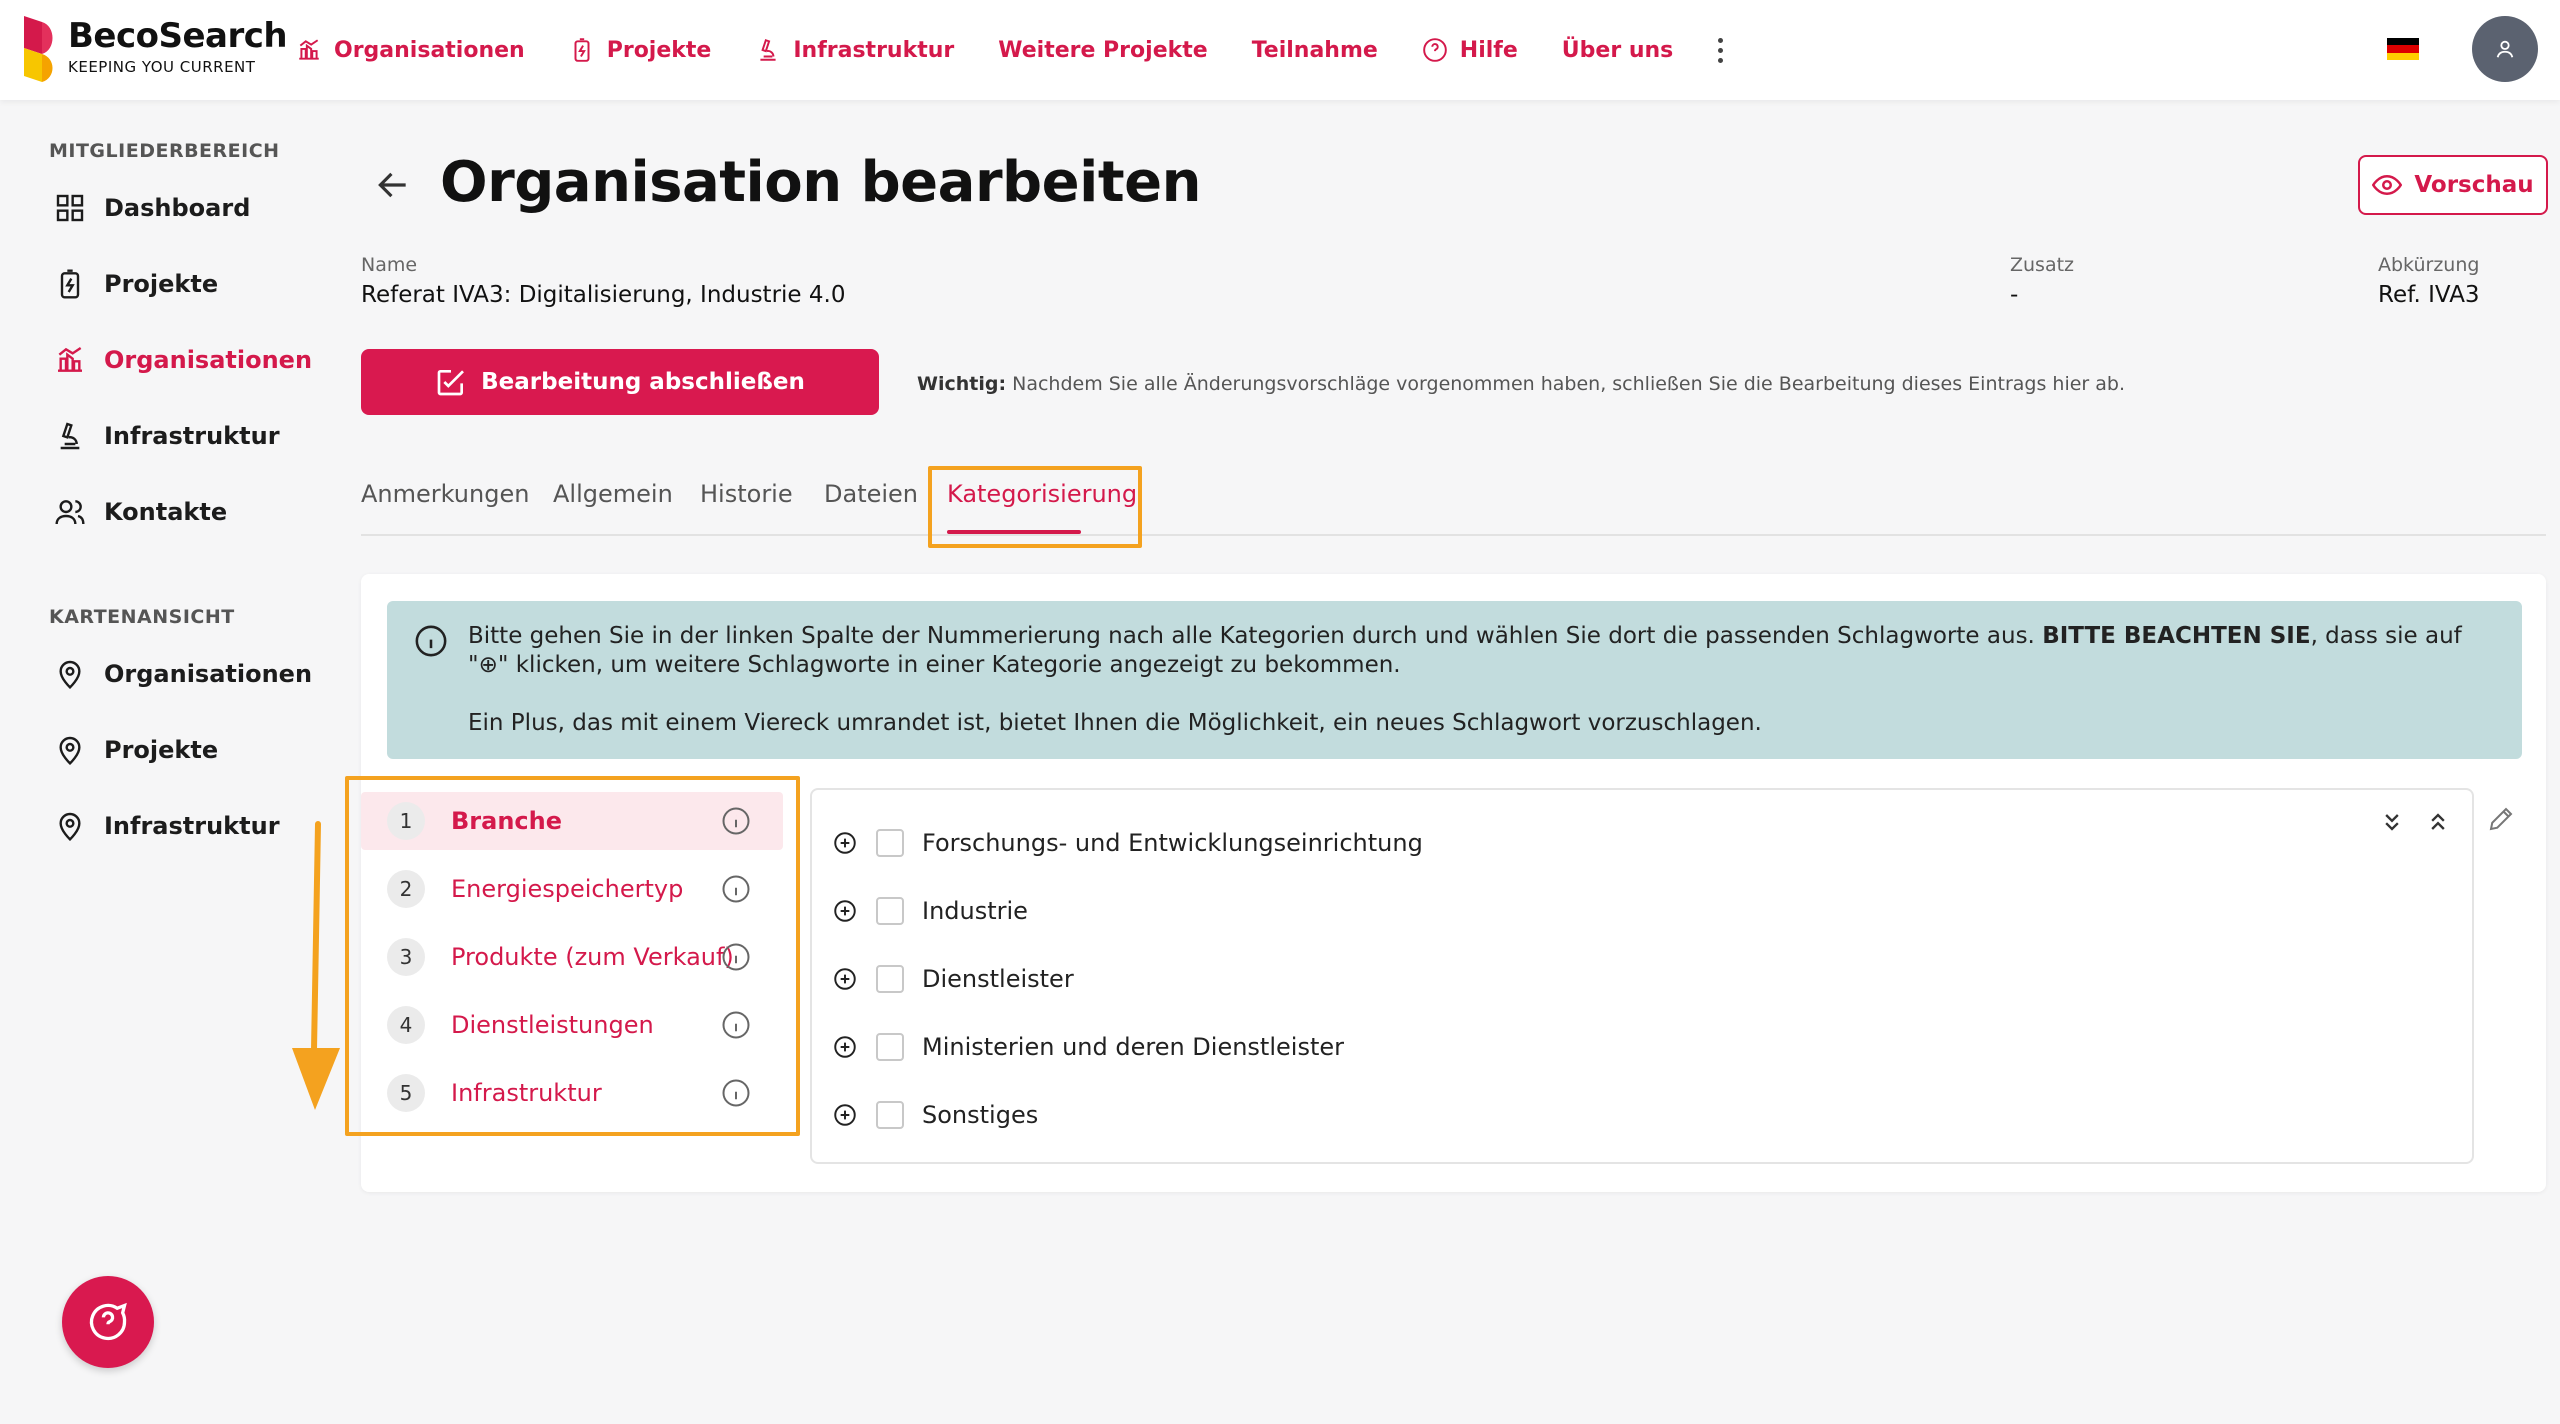  I want to click on sidebar-item-map-infrastruktur: Infrastruktur, so click(167, 826).